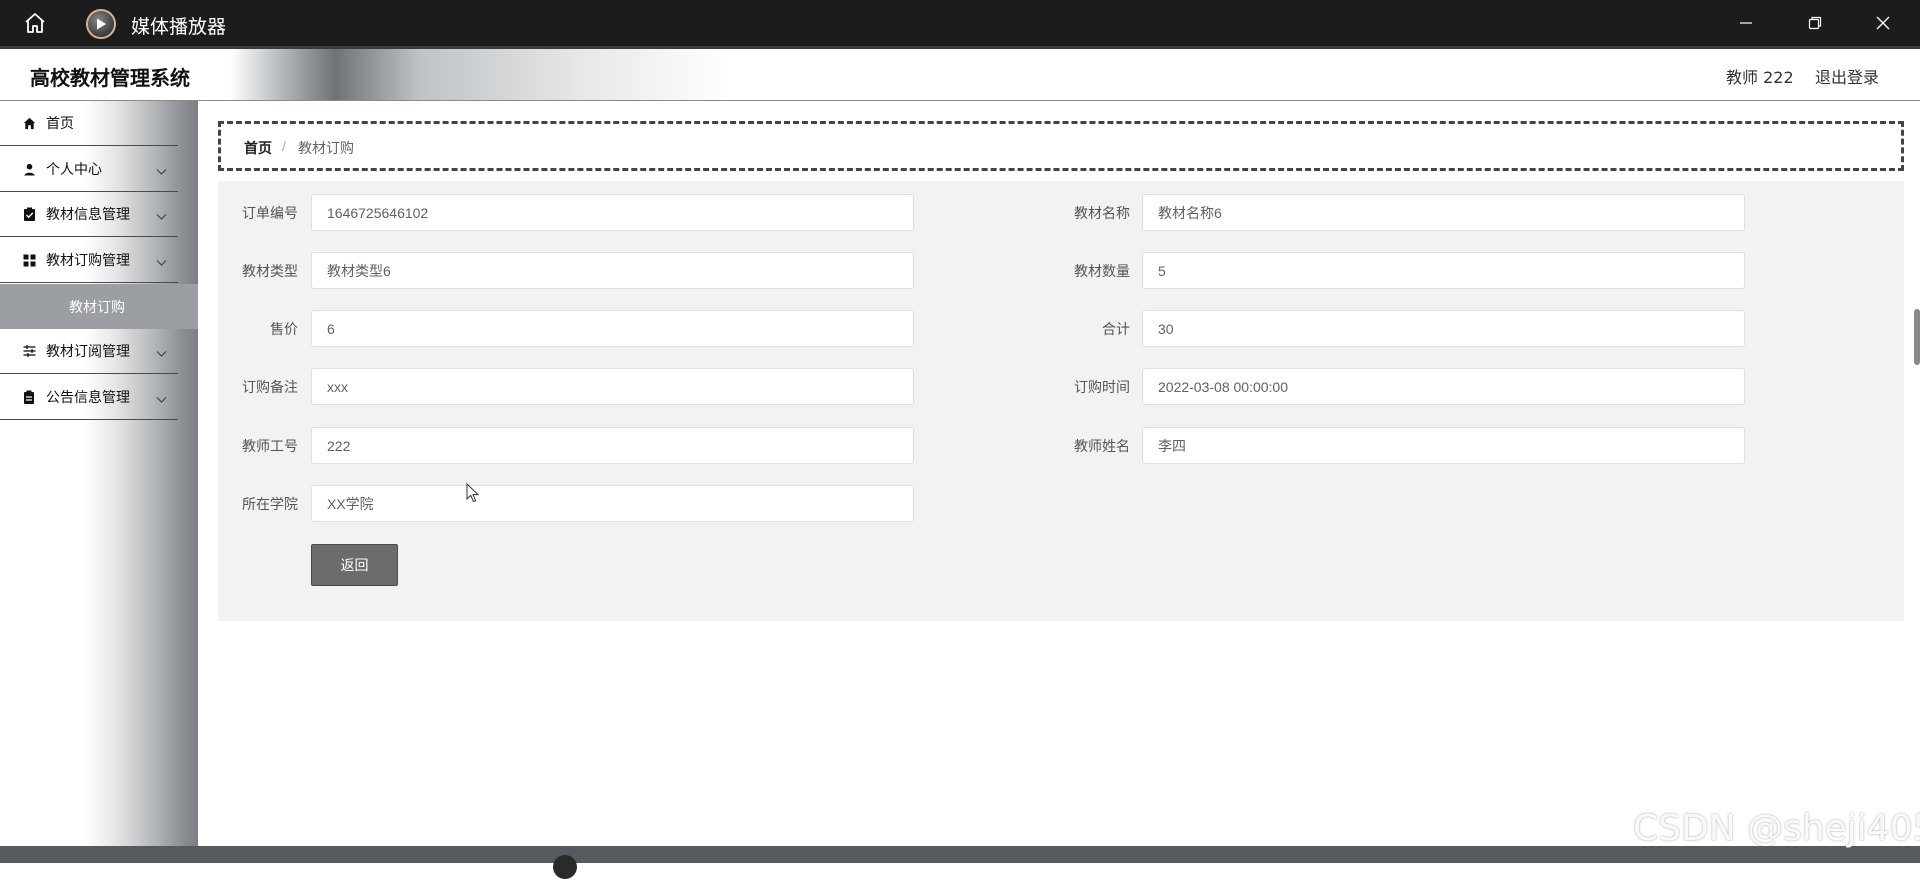  Describe the element at coordinates (1815, 23) in the screenshot. I see `restore-icon` at that location.